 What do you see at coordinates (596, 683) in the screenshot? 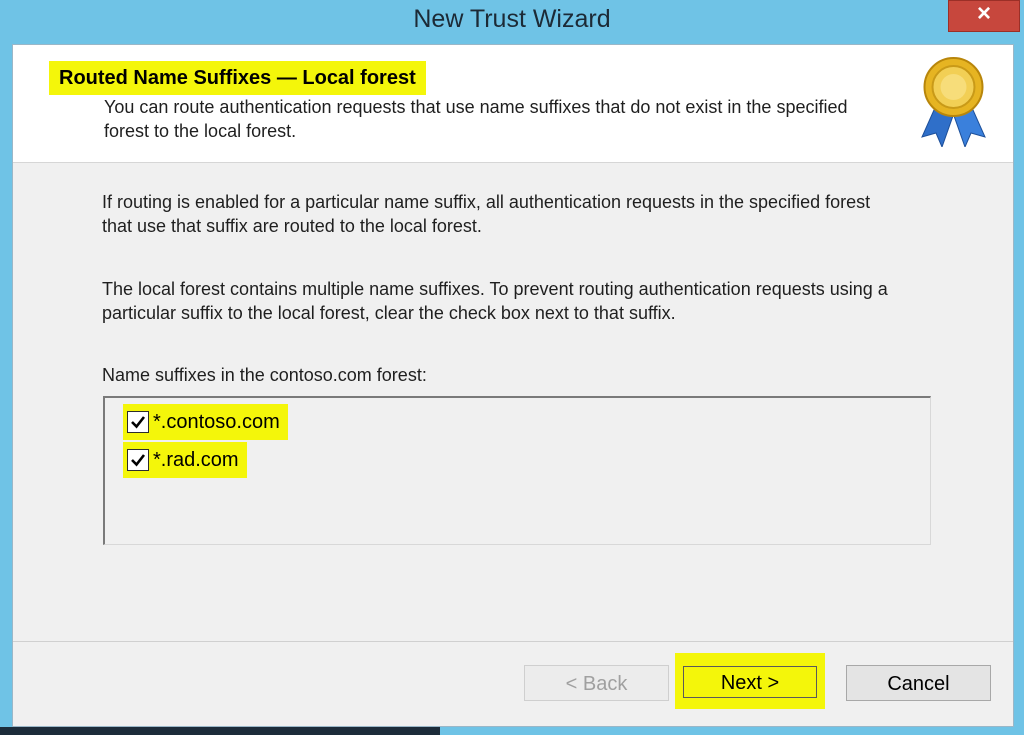
I see `back-button: < Back` at bounding box center [596, 683].